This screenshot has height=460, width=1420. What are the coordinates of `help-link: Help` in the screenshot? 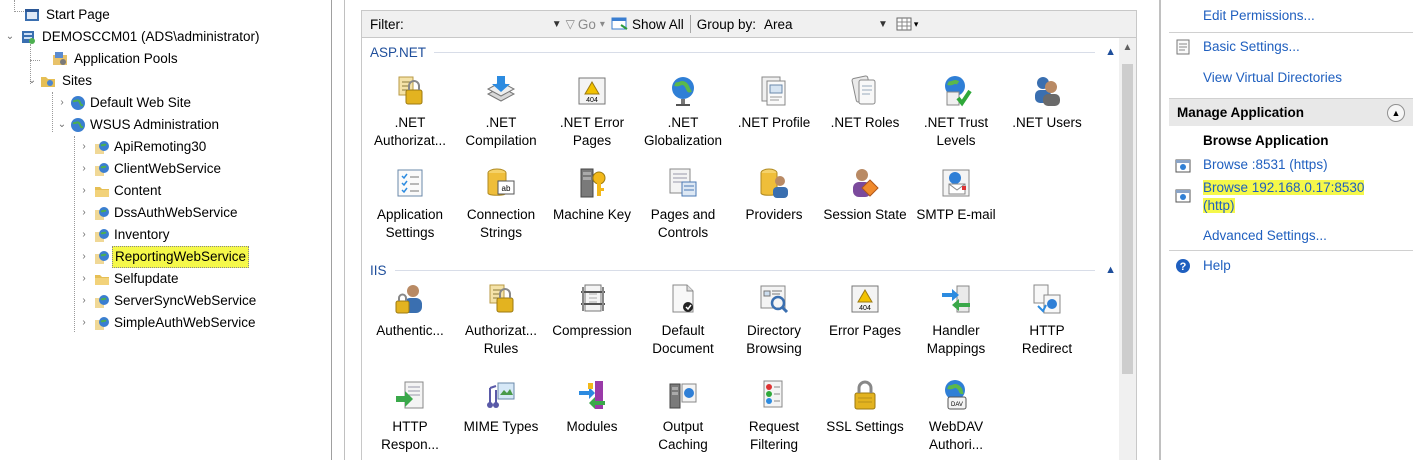 It's located at (1217, 265).